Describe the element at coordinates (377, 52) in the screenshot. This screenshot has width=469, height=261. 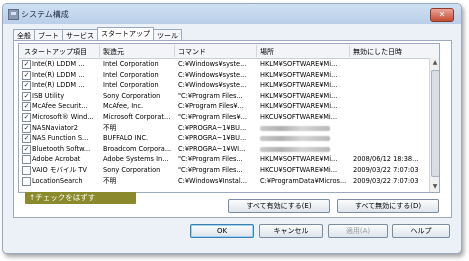
I see `col-disabled-date-header: 無効にした日時` at that location.